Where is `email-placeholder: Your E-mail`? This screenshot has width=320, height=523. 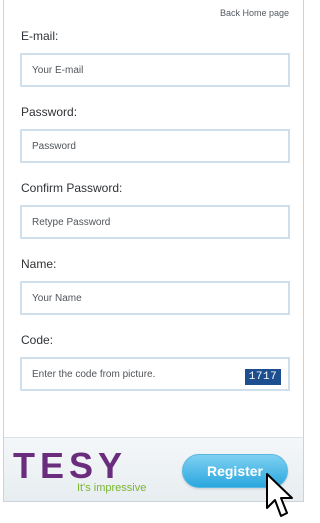 email-placeholder: Your E-mail is located at coordinates (58, 70).